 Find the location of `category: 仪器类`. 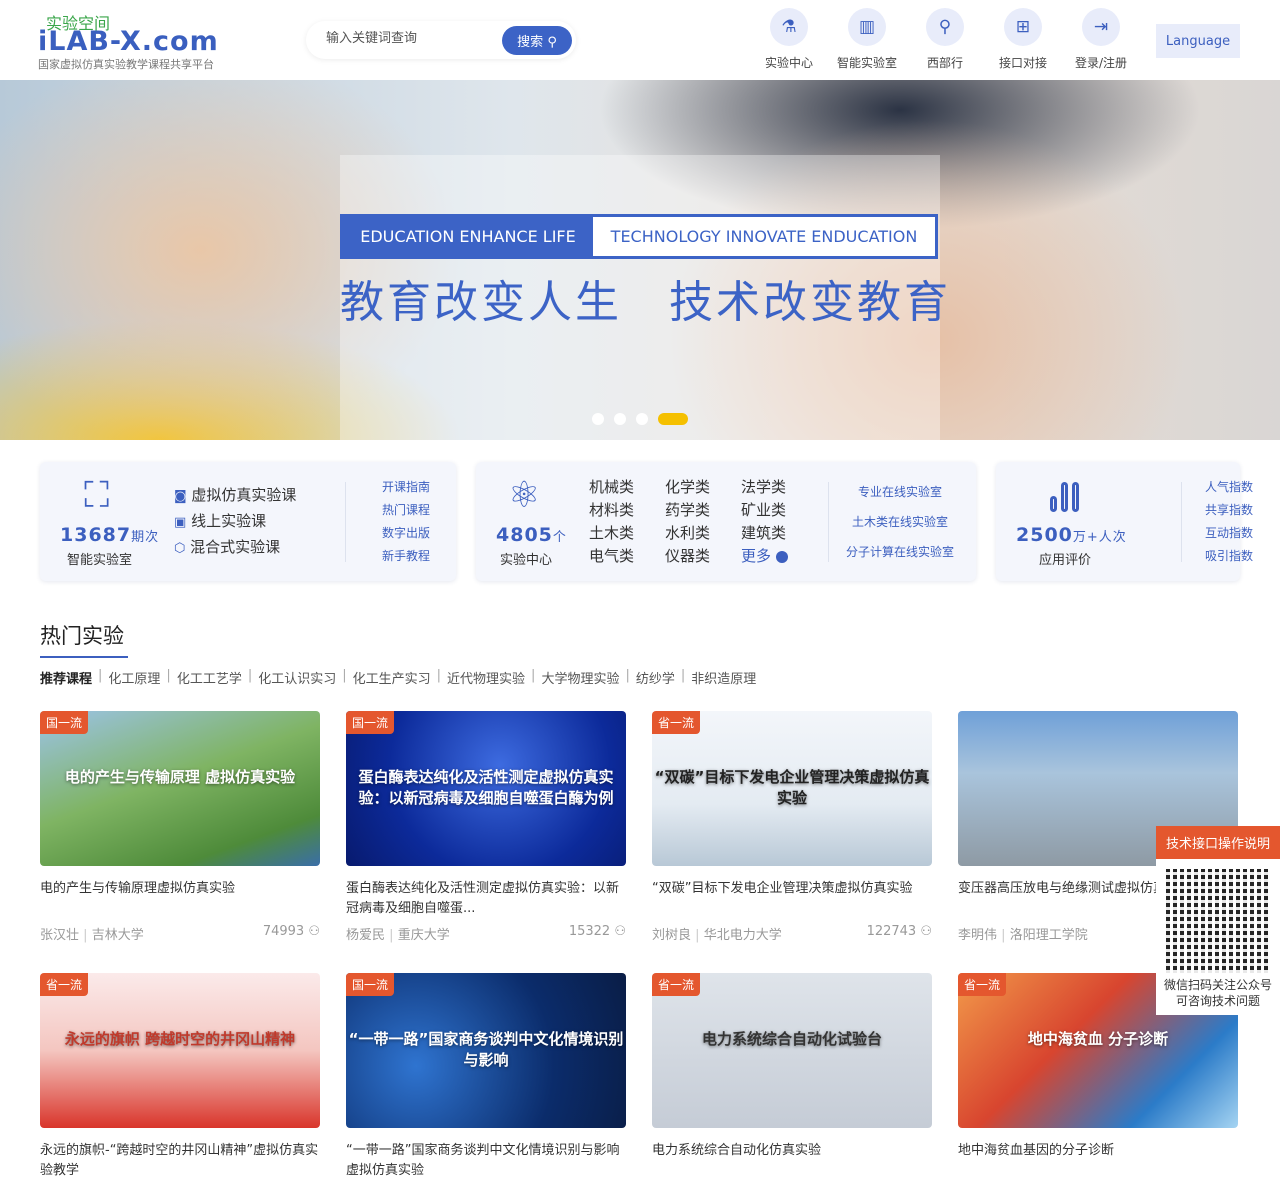

category: 仪器类 is located at coordinates (687, 555).